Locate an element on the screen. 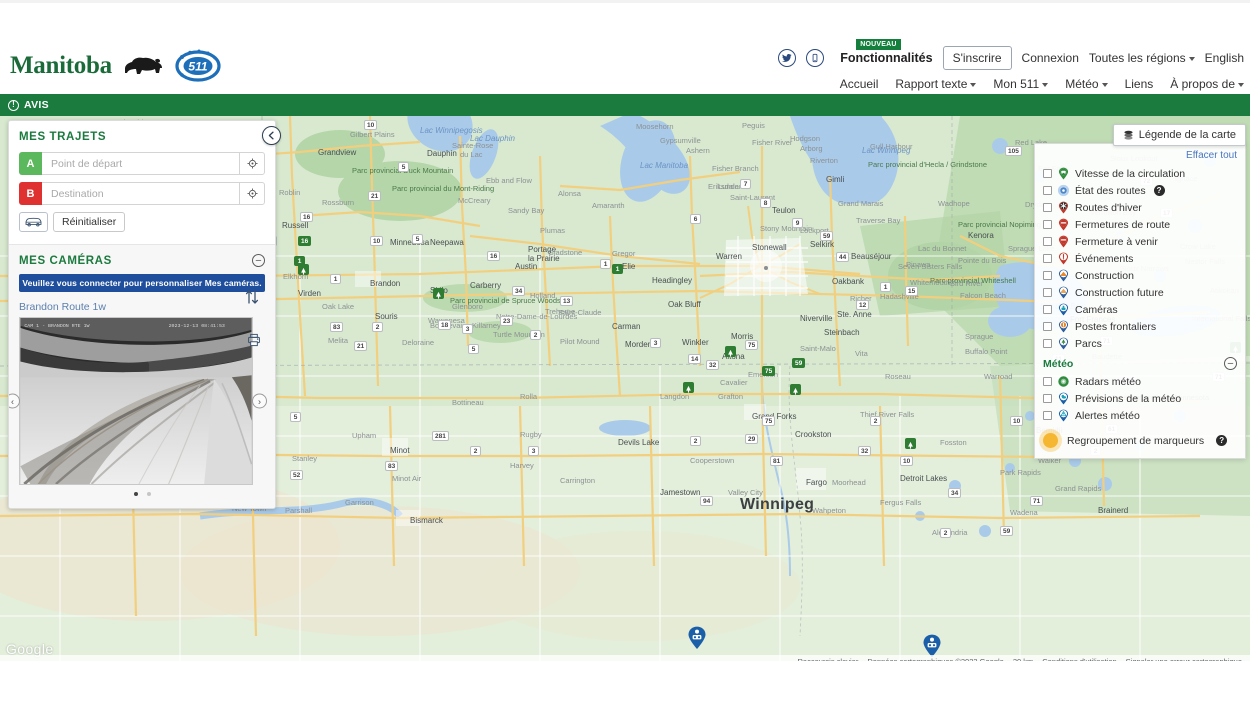 Image resolution: width=1250 pixels, height=703 pixels. brand-logo-group: Manitoba 511 is located at coordinates (116, 66).